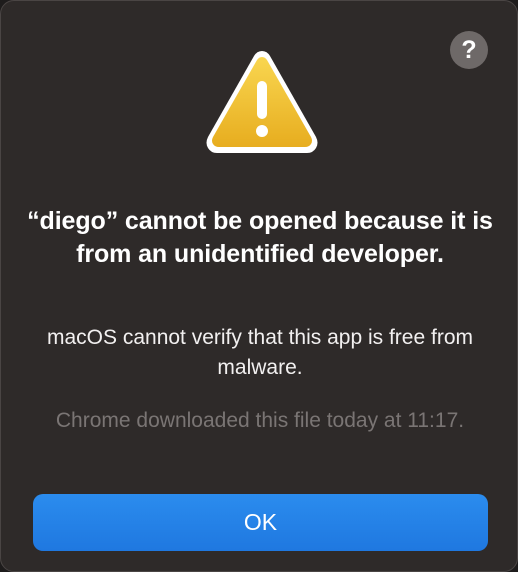  I want to click on warning-icon, so click(262, 101).